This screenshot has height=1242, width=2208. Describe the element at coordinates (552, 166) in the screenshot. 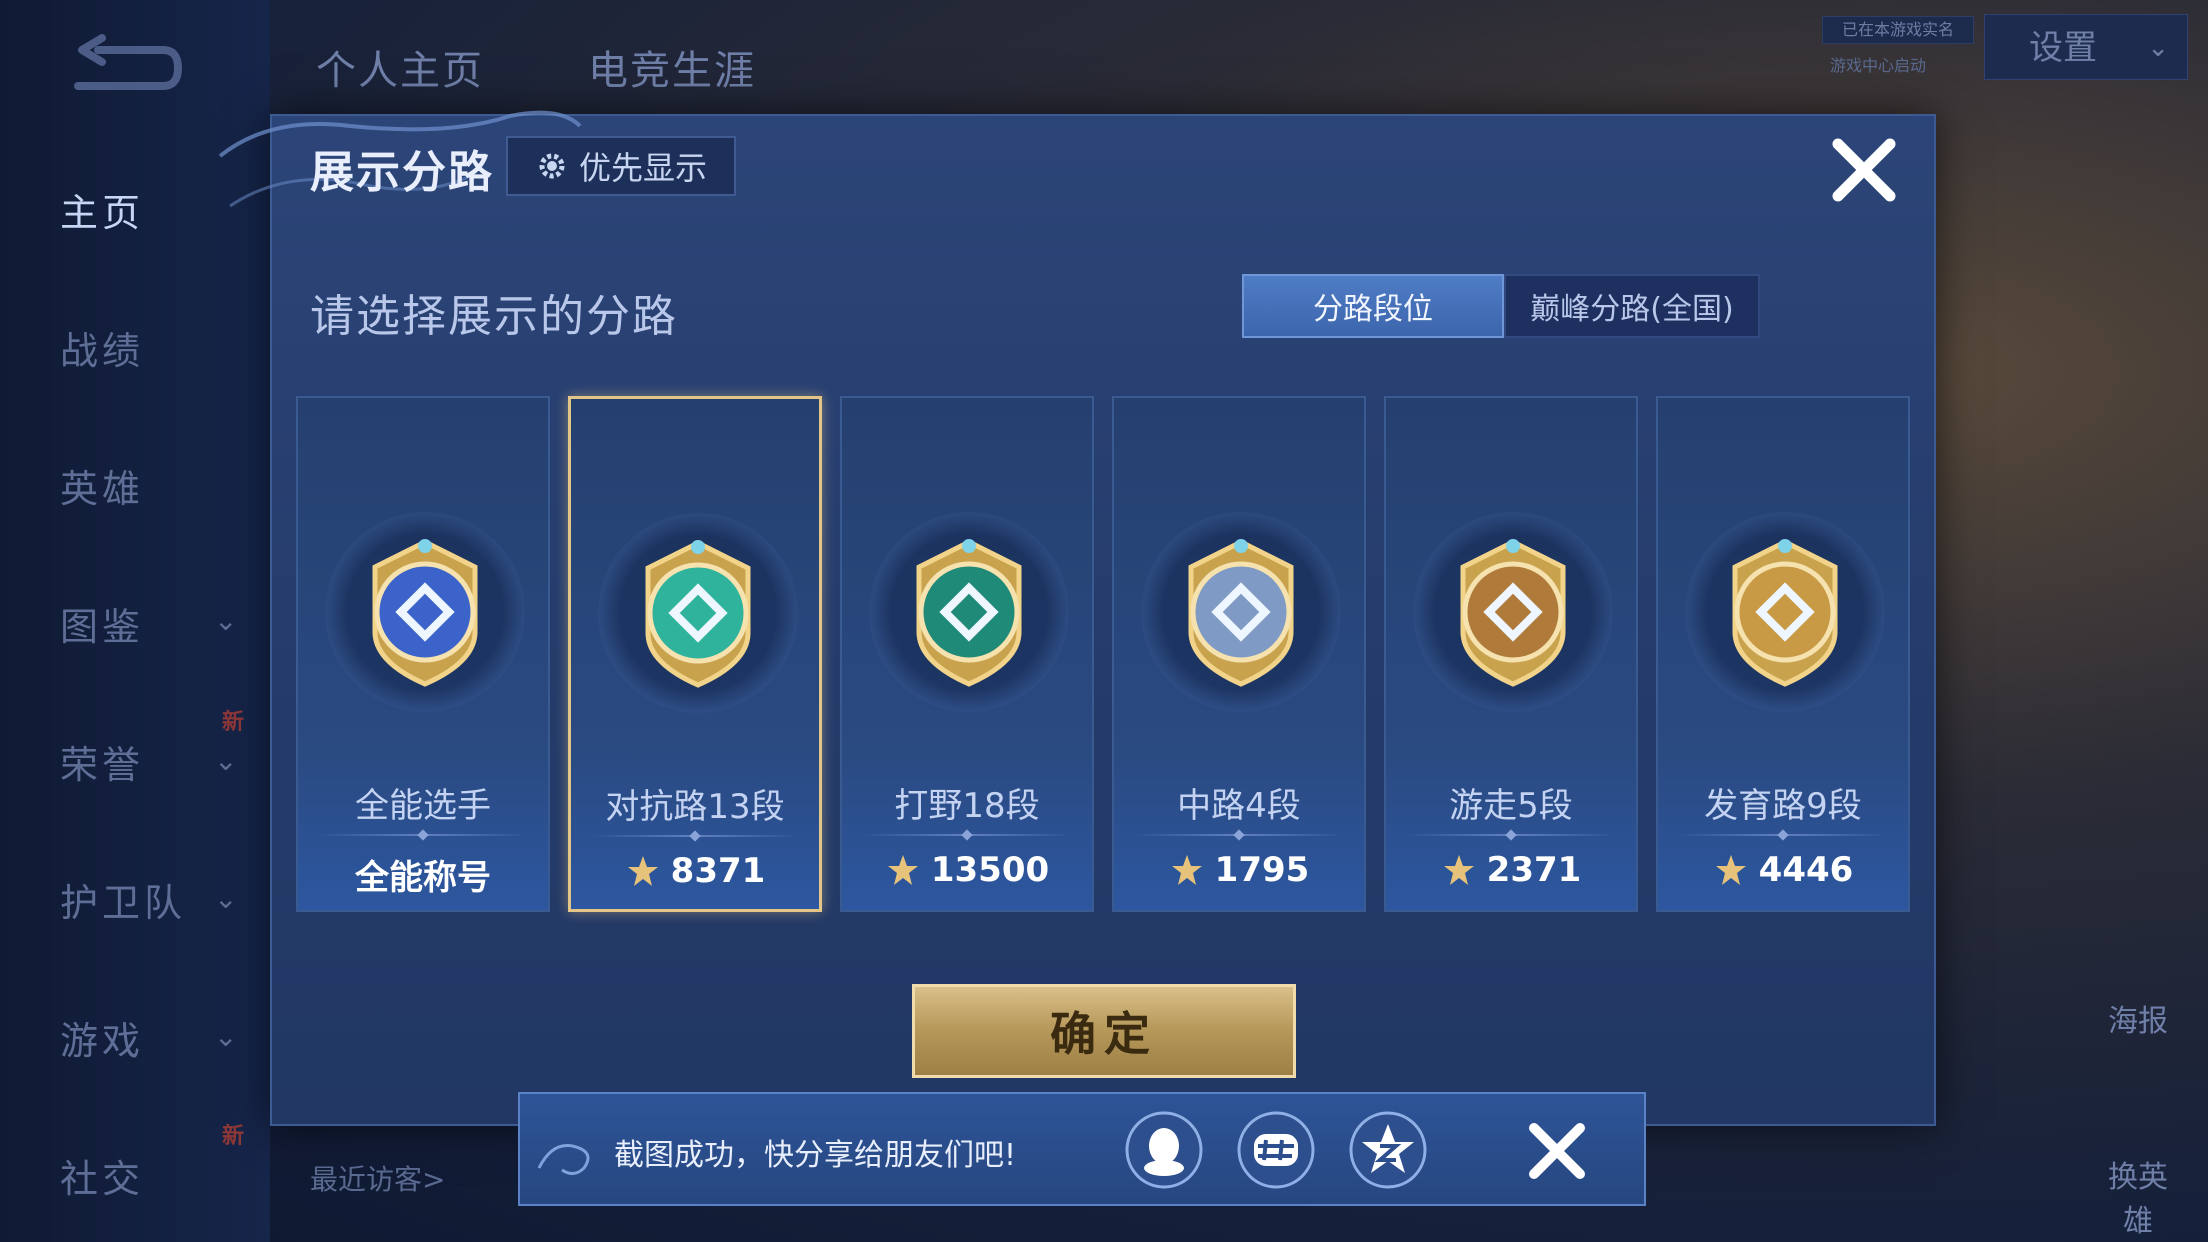

I see `gear-icon` at that location.